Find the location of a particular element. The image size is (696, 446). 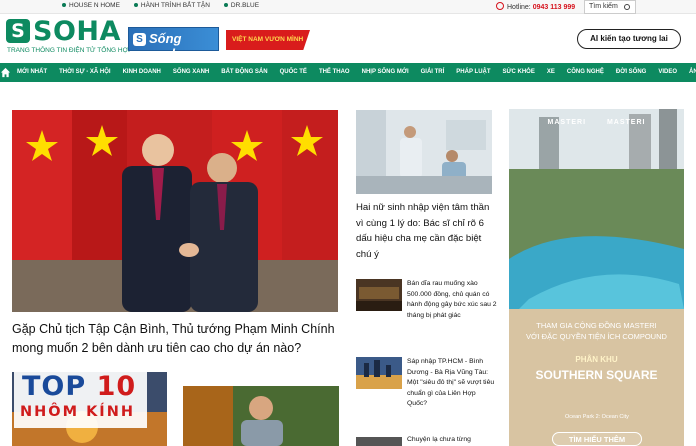

ad-cta-button: TÌM HIỂU THÊM is located at coordinates (597, 439).